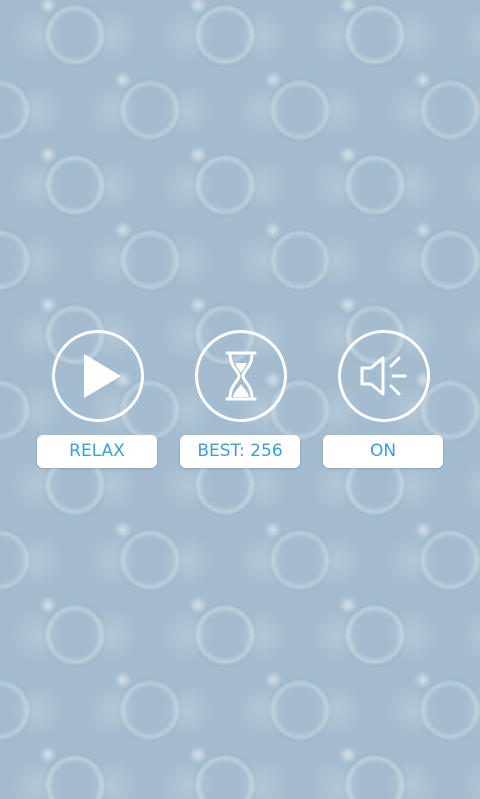 This screenshot has width=480, height=799. I want to click on hourglass-icon, so click(241, 376).